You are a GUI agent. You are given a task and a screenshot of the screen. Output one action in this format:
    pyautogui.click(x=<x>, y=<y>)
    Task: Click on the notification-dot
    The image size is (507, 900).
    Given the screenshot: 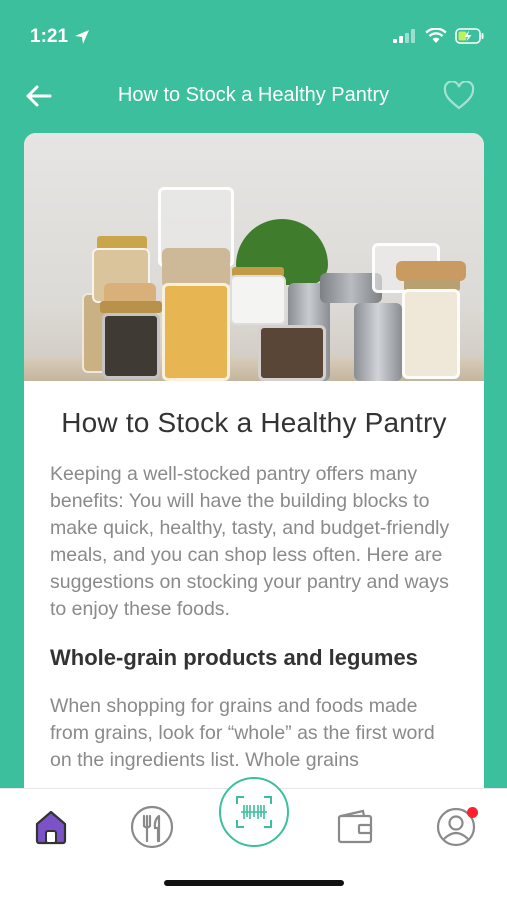 What is the action you would take?
    pyautogui.click(x=472, y=812)
    